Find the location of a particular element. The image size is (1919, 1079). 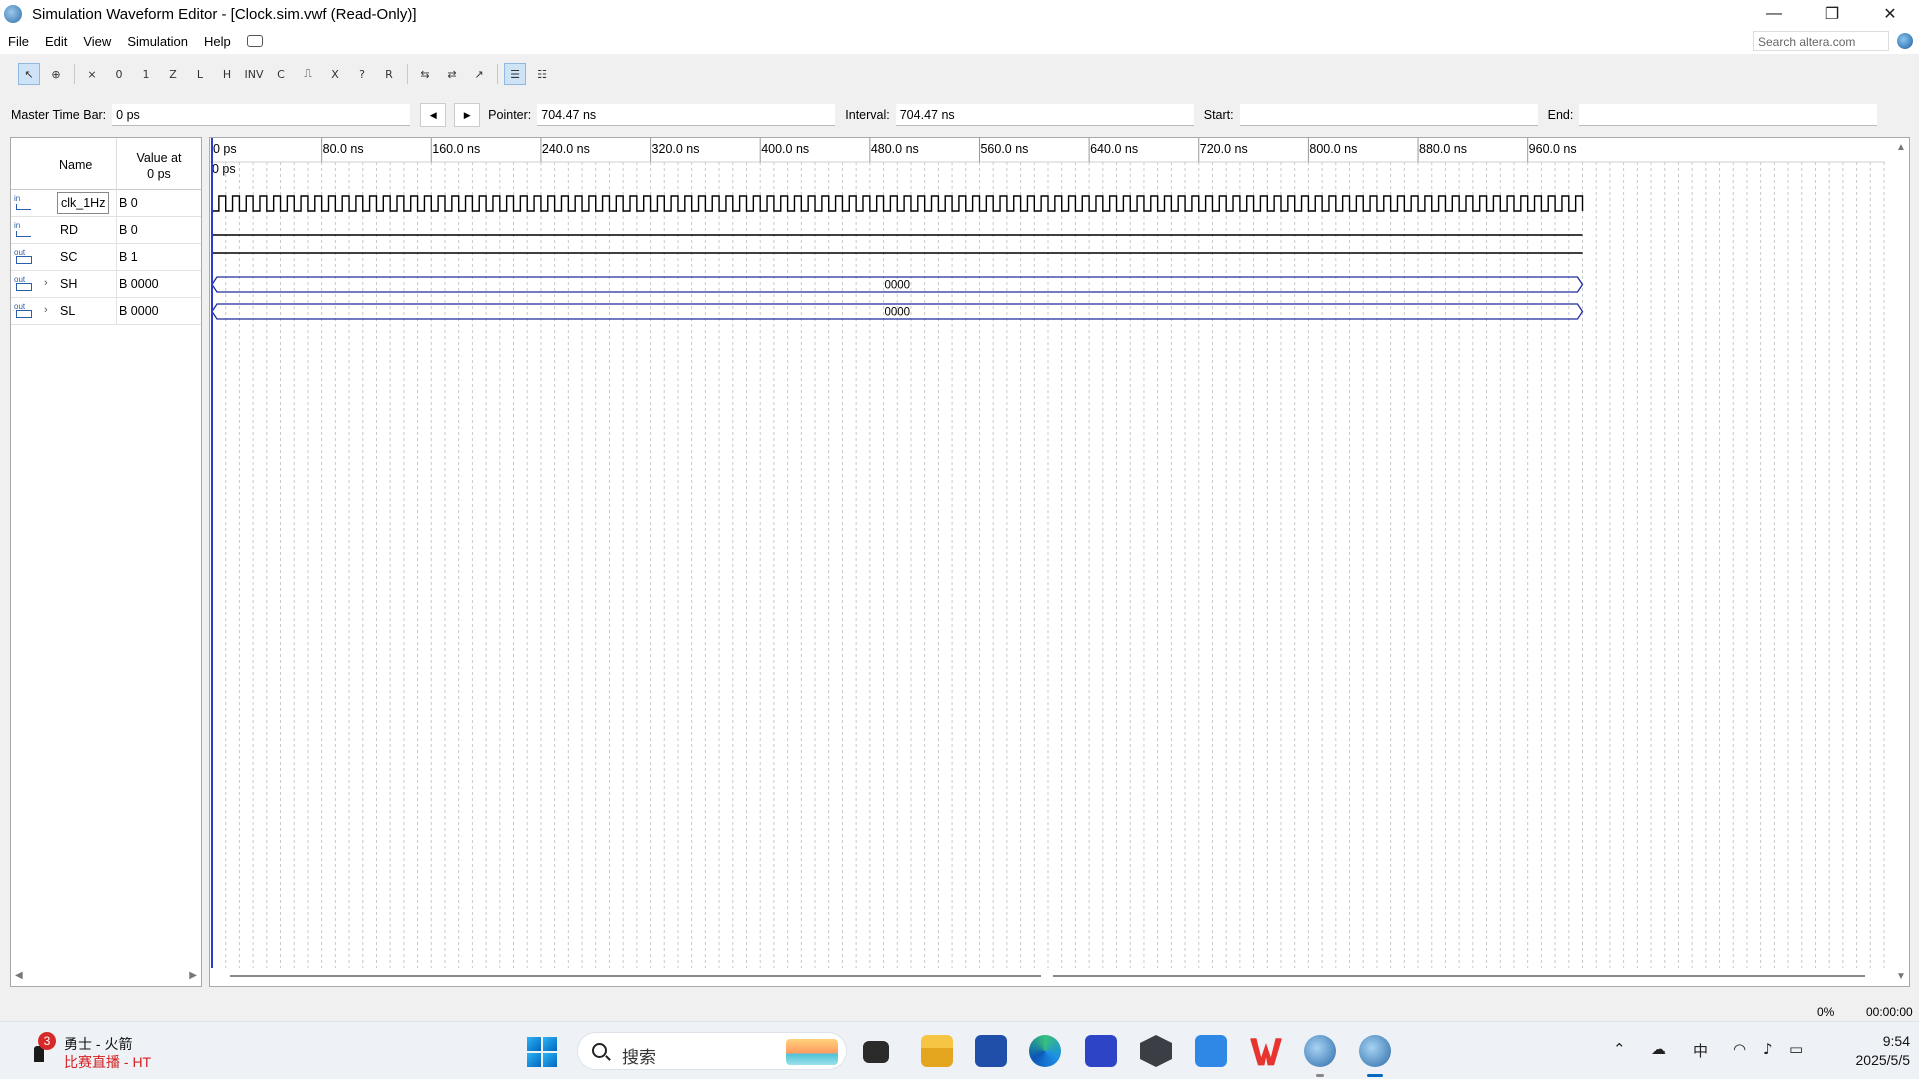

news-widget: 3 勇士 - 火箭 比赛直播 - HT is located at coordinates (110, 1052).